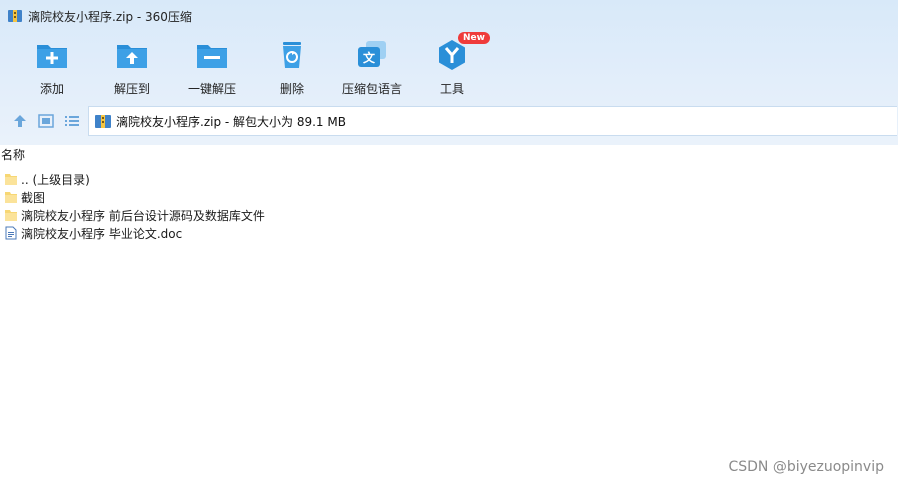  I want to click on navigation-bar: 漓院校友小程序.zip - 解包大小为 89.1 MB, so click(449, 121).